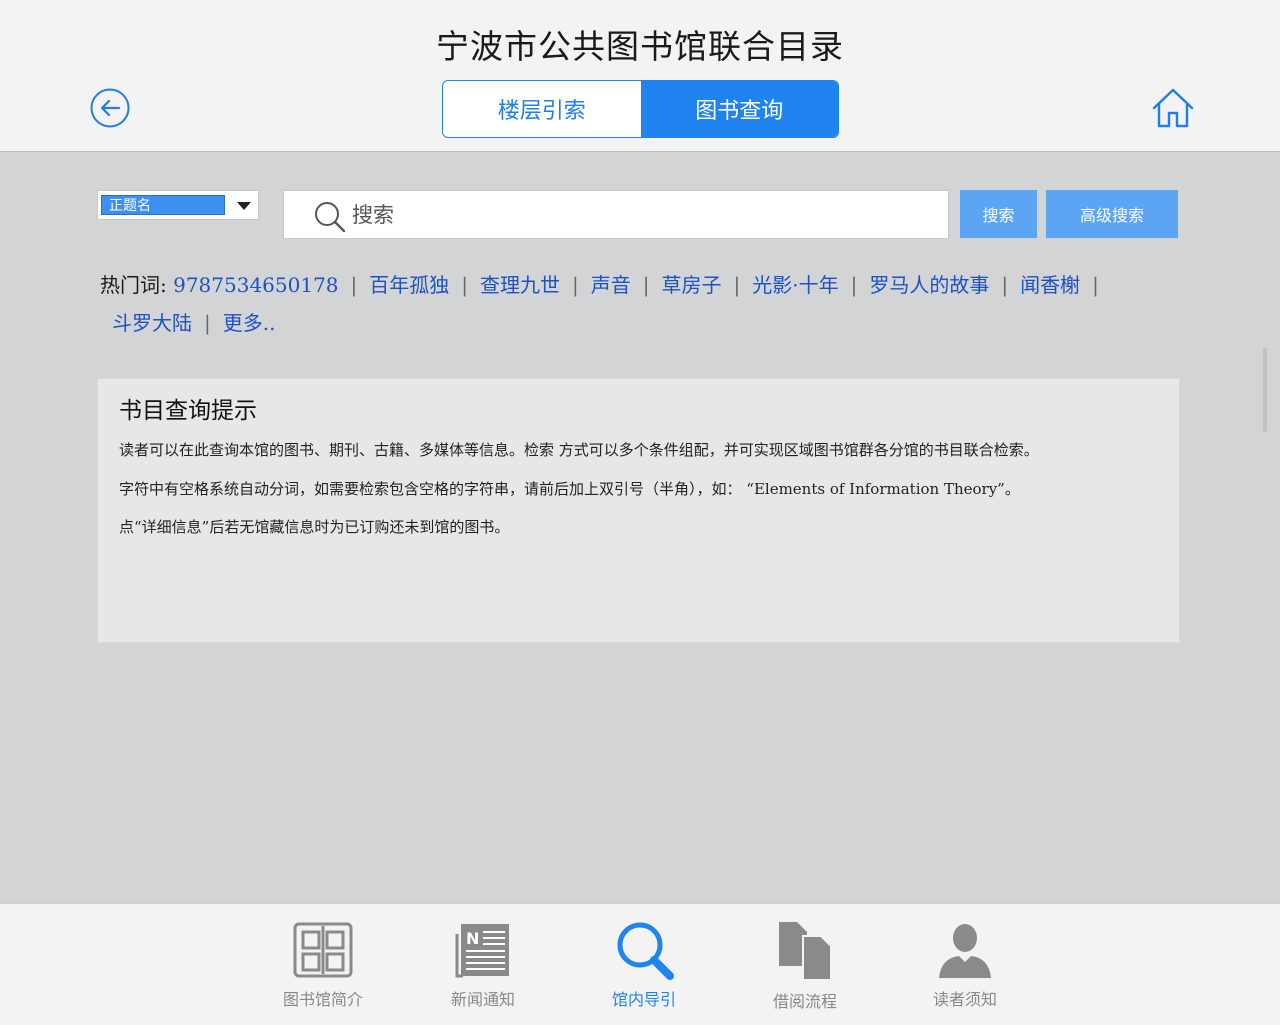 This screenshot has height=1025, width=1280. I want to click on tab-borrow-process: 借阅流程, so click(805, 966).